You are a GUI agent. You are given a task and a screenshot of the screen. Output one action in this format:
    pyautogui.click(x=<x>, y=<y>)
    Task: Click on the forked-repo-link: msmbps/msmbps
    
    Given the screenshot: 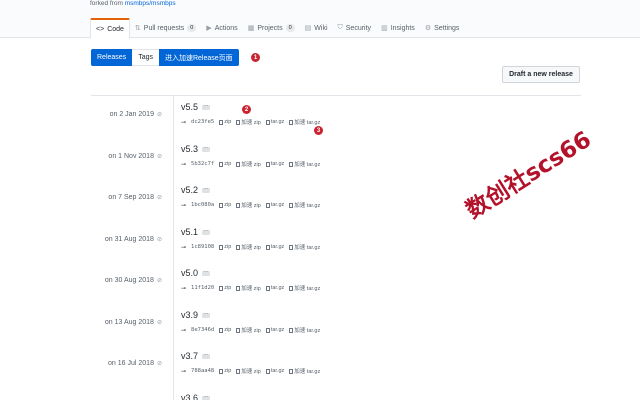 What is the action you would take?
    pyautogui.click(x=150, y=3)
    